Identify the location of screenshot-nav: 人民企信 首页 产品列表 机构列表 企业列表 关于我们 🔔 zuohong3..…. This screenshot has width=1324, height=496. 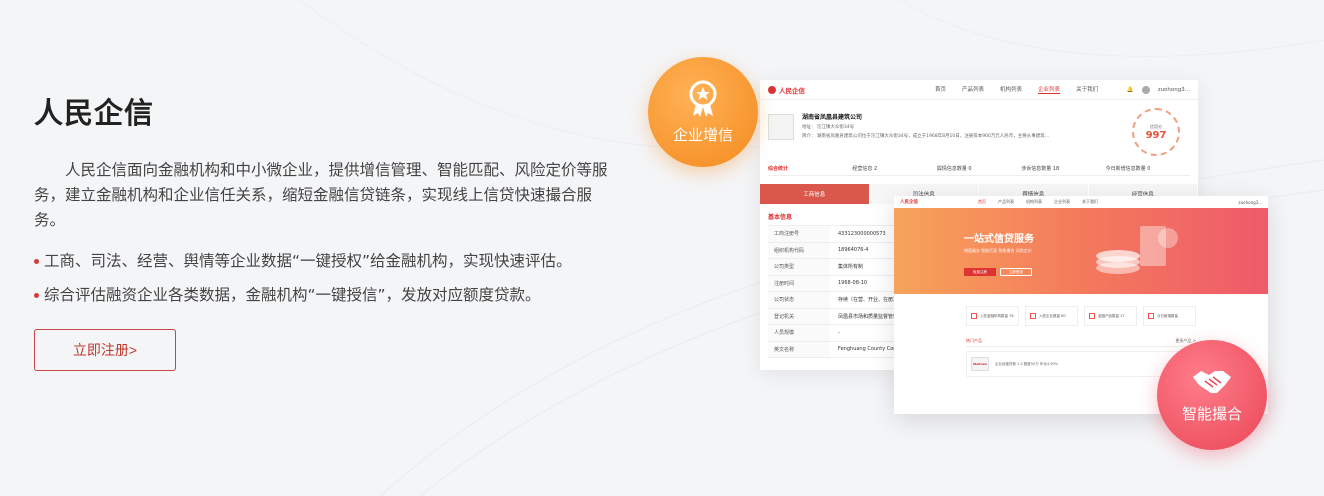
(979, 90).